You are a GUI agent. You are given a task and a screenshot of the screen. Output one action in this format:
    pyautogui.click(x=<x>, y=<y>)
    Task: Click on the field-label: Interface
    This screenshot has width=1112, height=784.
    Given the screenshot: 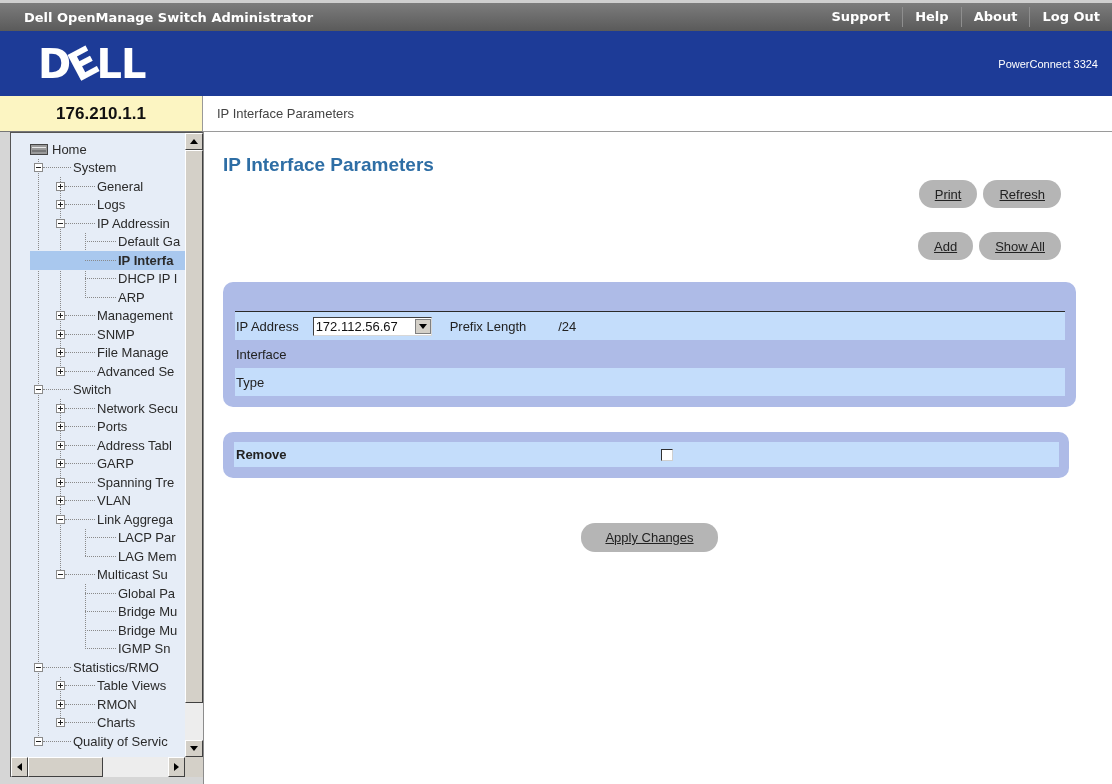 What is the action you would take?
    pyautogui.click(x=261, y=354)
    